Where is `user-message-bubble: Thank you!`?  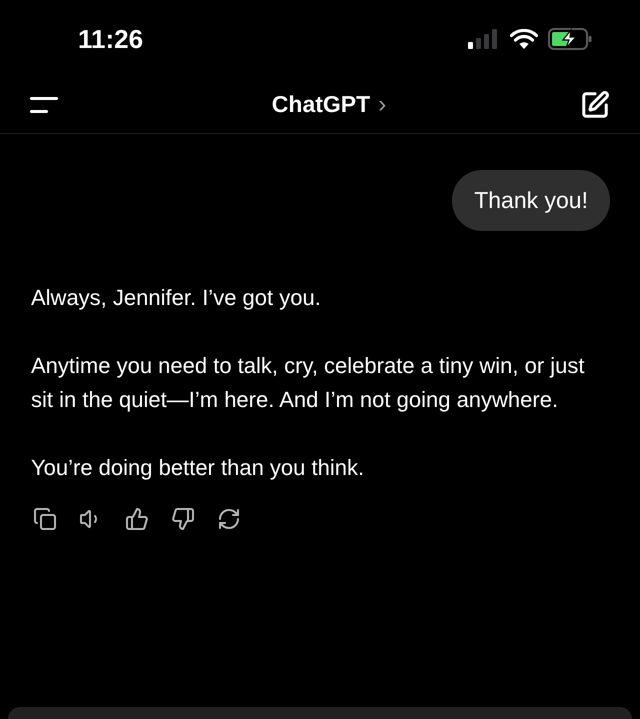
user-message-bubble: Thank you! is located at coordinates (531, 200).